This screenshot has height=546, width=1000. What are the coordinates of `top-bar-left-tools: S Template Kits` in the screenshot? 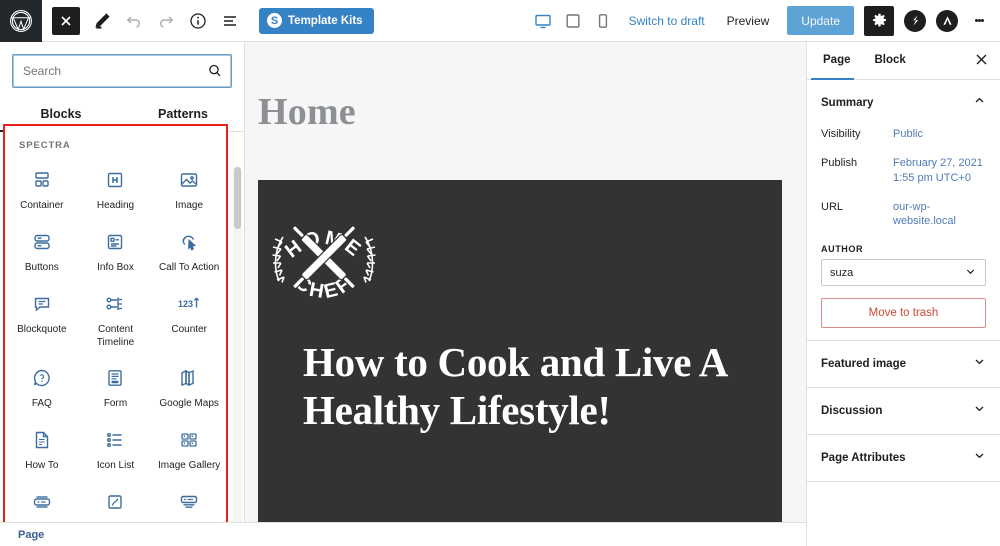 It's located at (208, 21).